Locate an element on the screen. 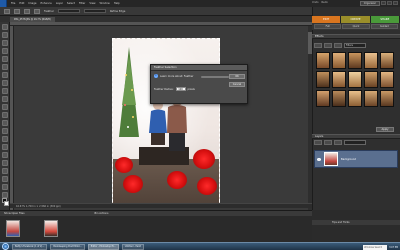  apply-button: Apply is located at coordinates (385, 129).